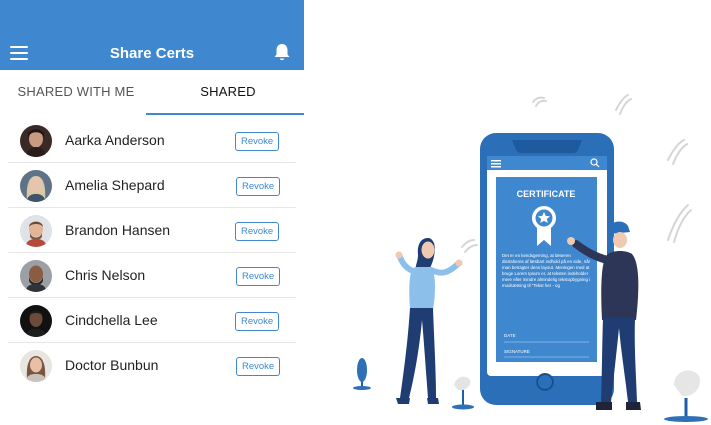 This screenshot has width=711, height=425. Describe the element at coordinates (152, 35) in the screenshot. I see `app-bar: Share Certs` at that location.